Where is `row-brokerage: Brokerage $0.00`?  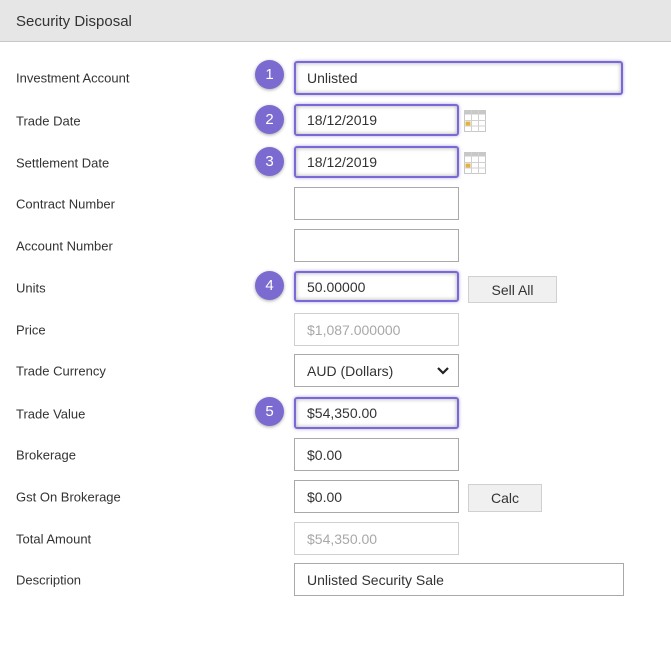
row-brokerage: Brokerage $0.00 is located at coordinates (335, 455).